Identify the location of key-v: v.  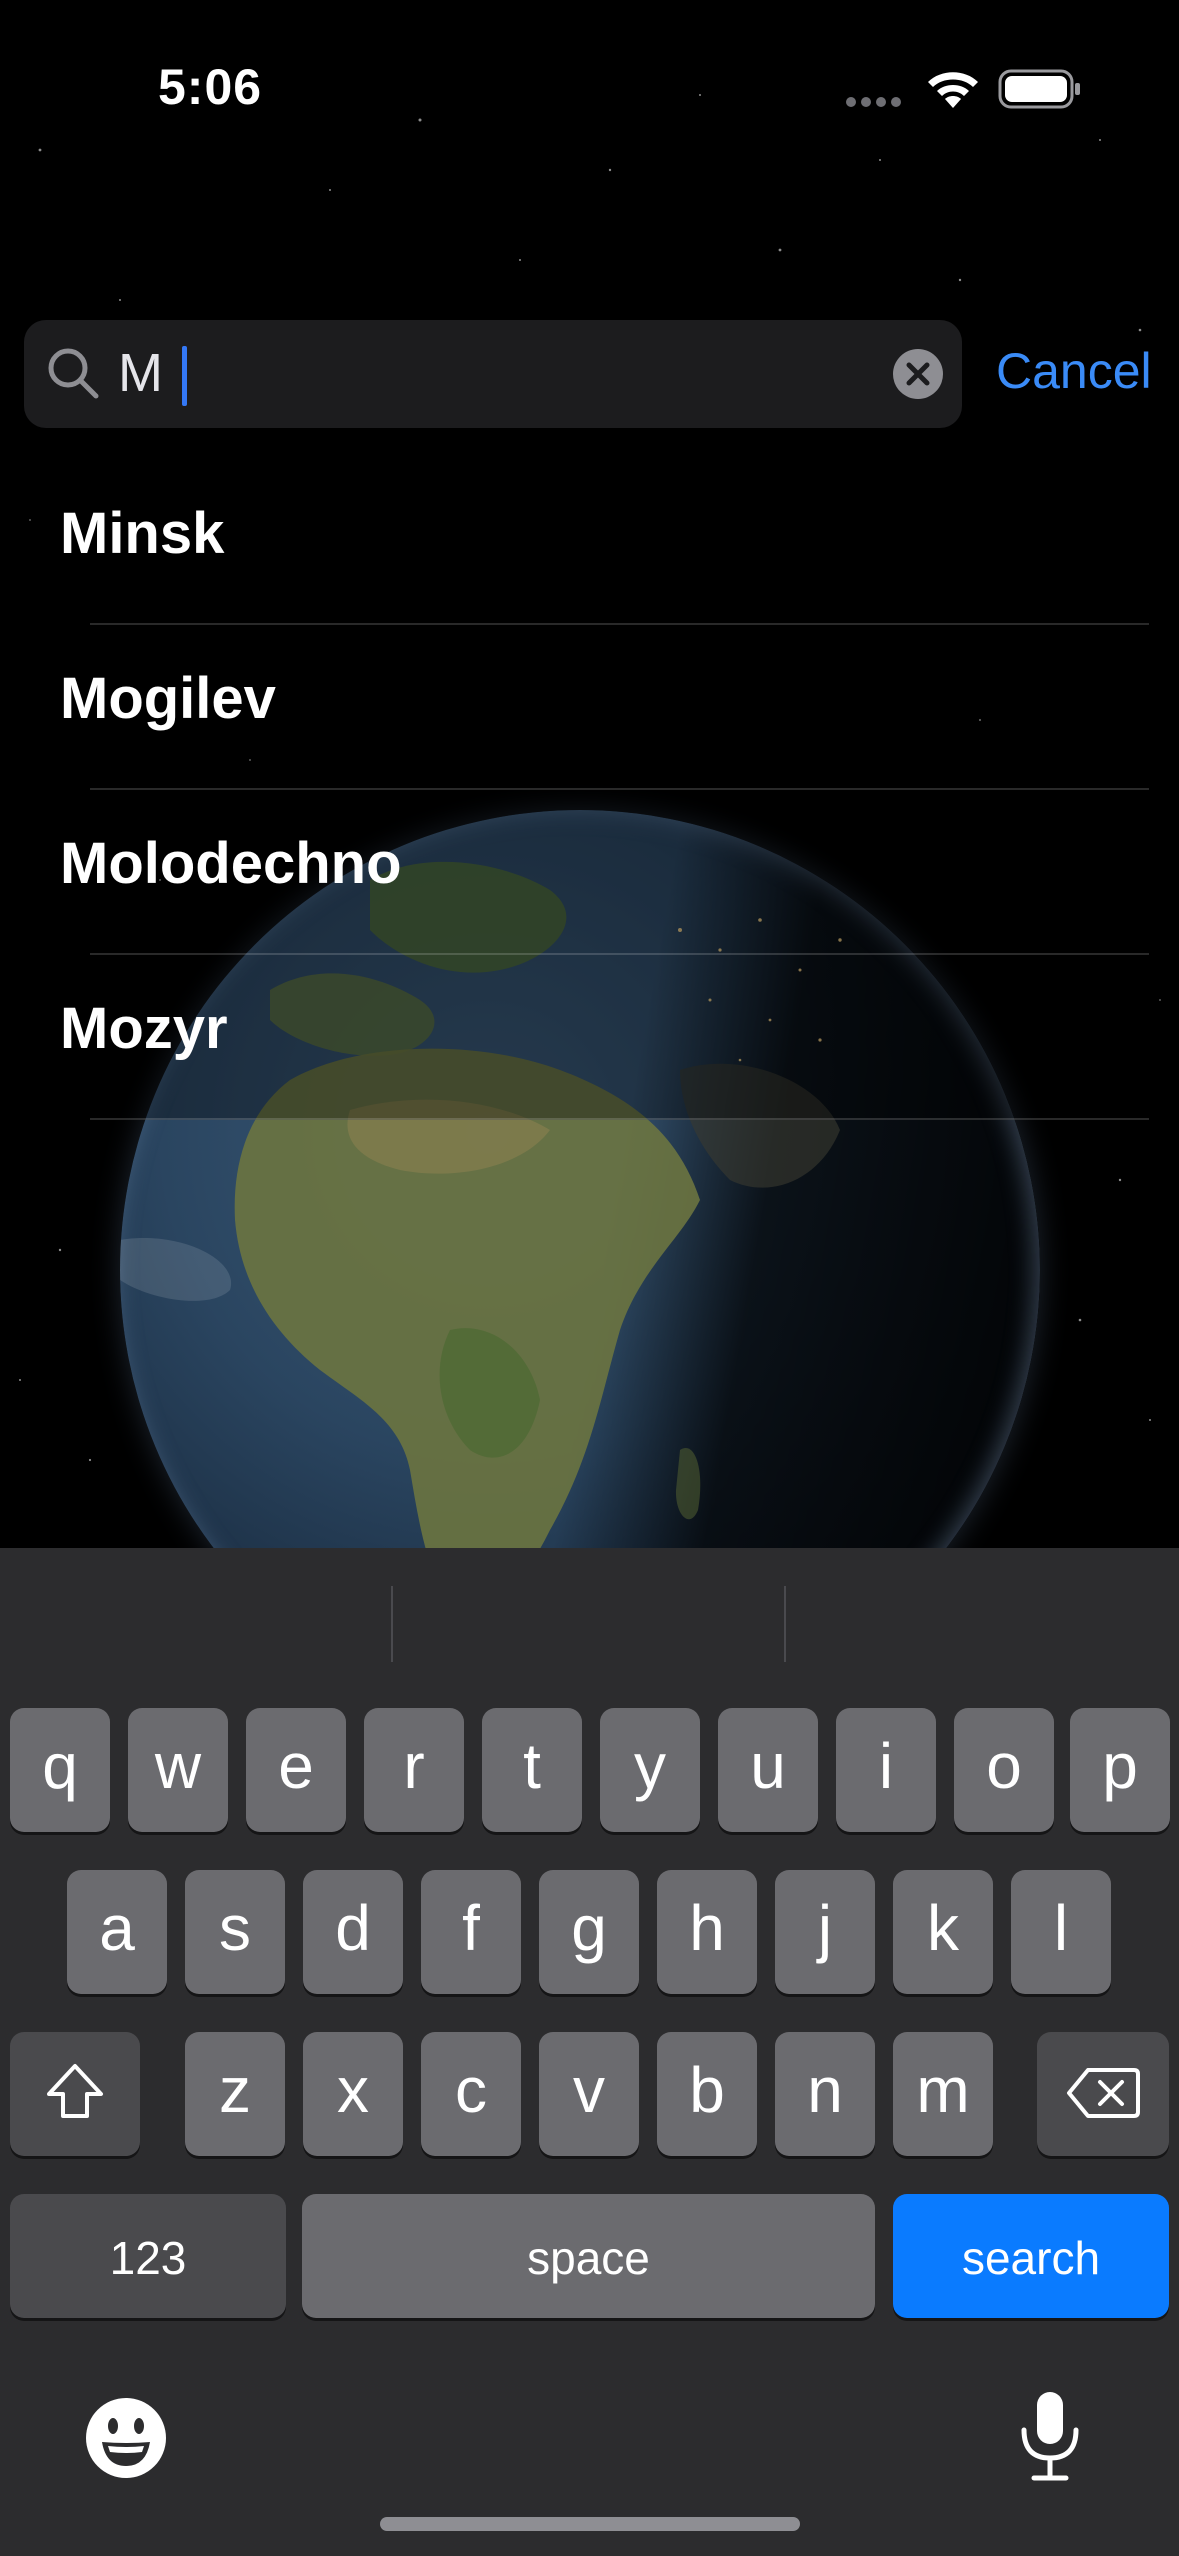
(589, 2094).